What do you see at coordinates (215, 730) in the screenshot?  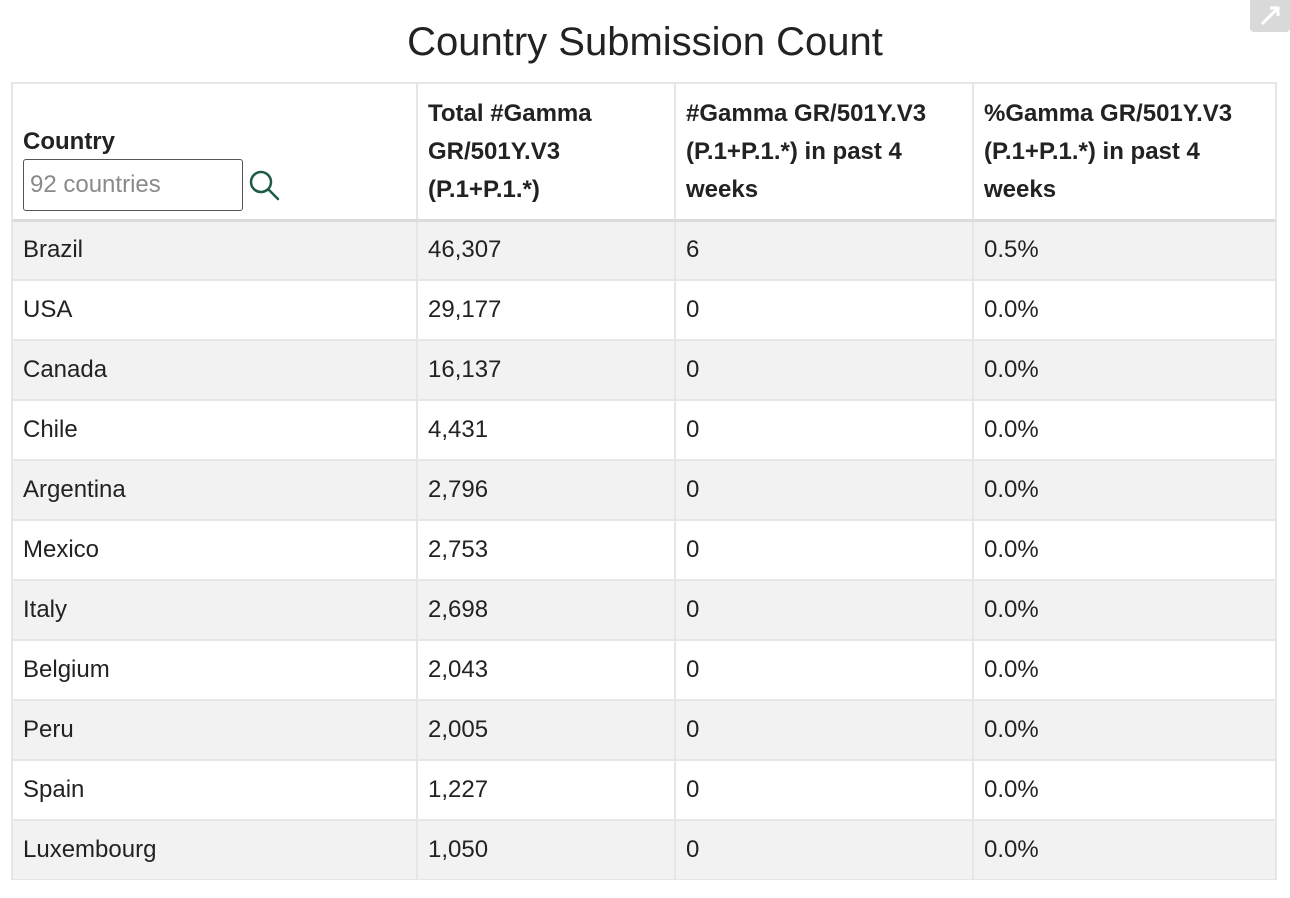 I see `country-cell: Peru` at bounding box center [215, 730].